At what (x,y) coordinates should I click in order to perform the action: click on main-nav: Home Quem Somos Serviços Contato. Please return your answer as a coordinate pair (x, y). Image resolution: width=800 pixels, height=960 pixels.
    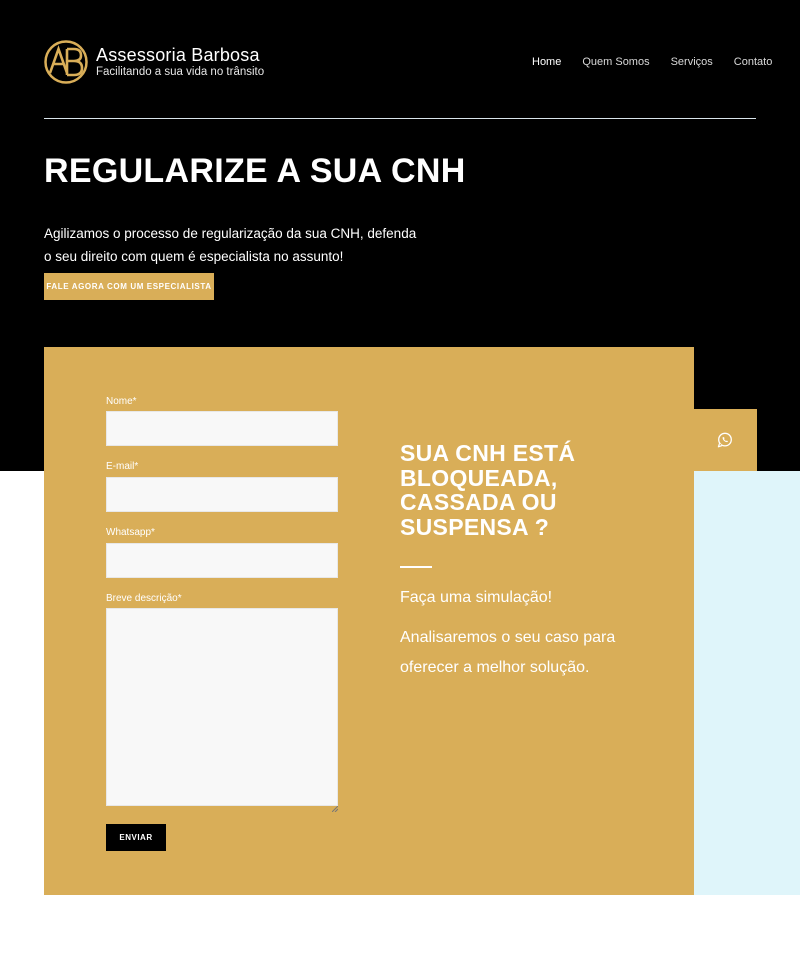
    Looking at the image, I should click on (652, 62).